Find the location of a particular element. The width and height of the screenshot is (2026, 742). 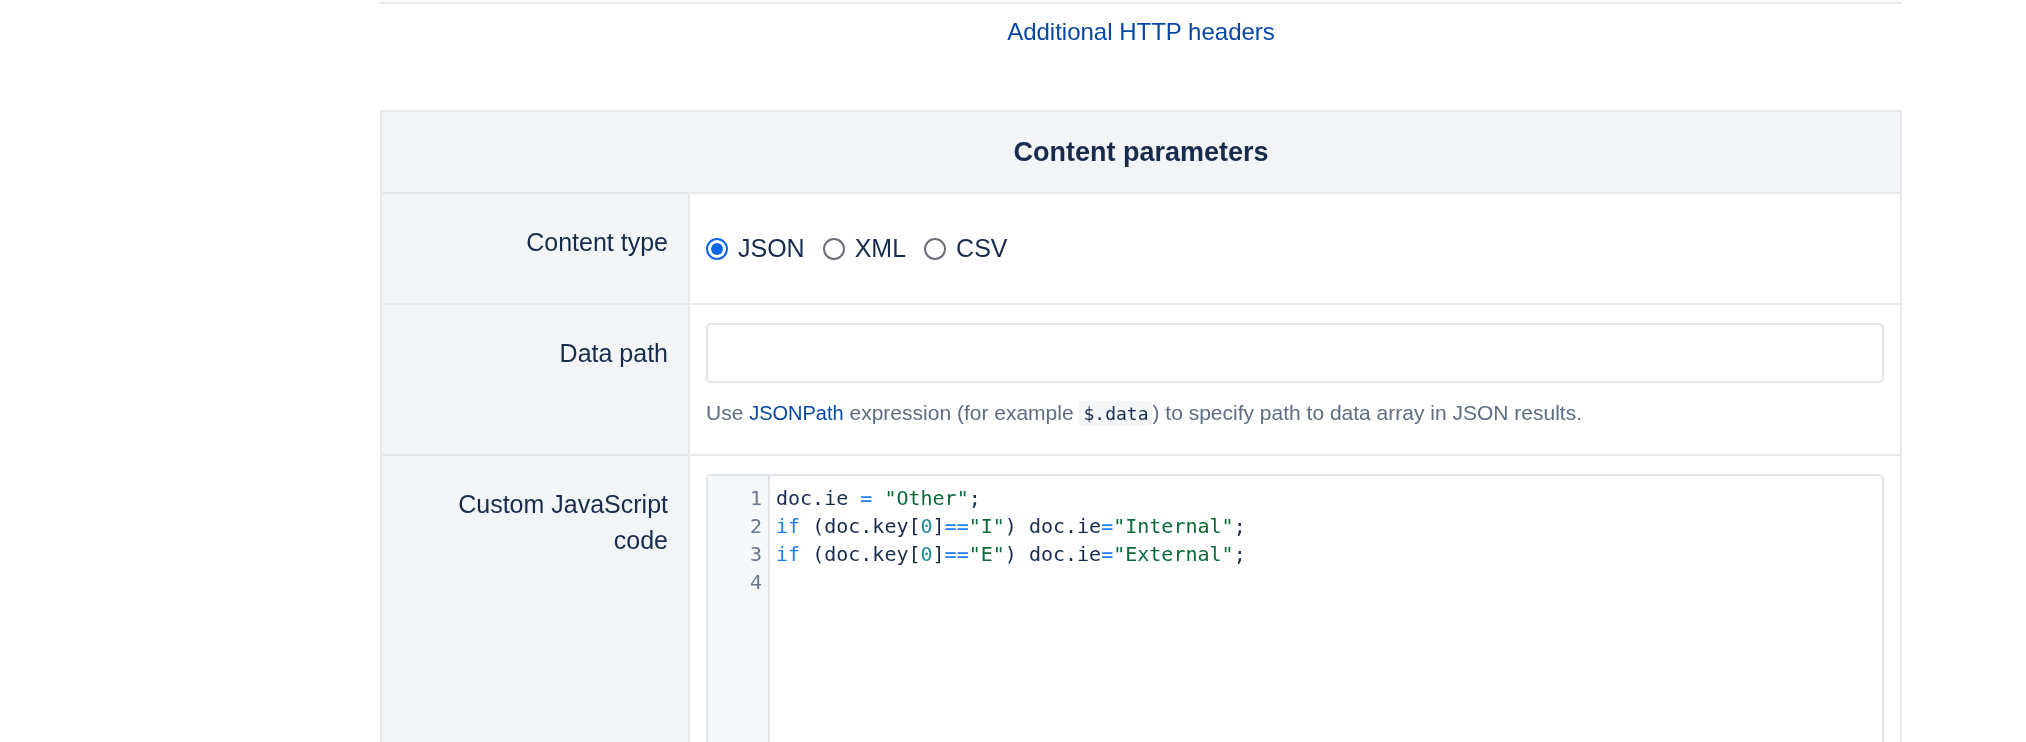

field-label: Custom JavaScript code is located at coordinates (563, 522).